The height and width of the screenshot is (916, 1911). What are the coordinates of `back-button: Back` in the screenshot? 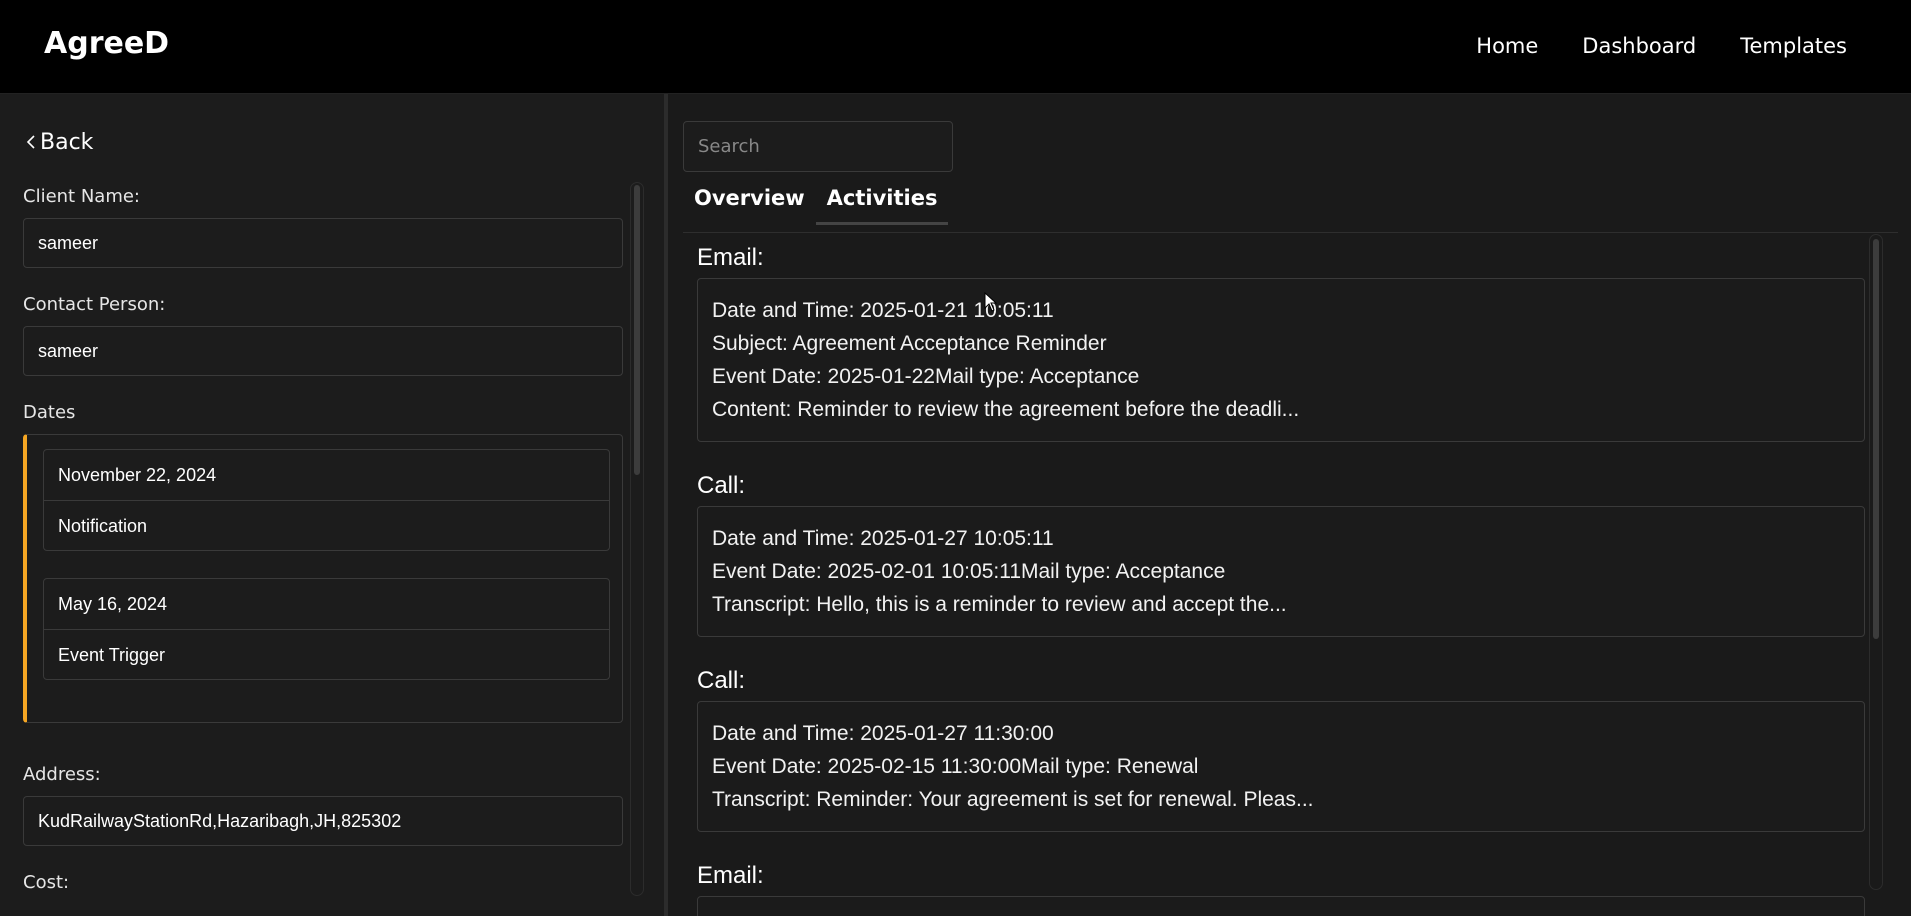 It's located at (59, 142).